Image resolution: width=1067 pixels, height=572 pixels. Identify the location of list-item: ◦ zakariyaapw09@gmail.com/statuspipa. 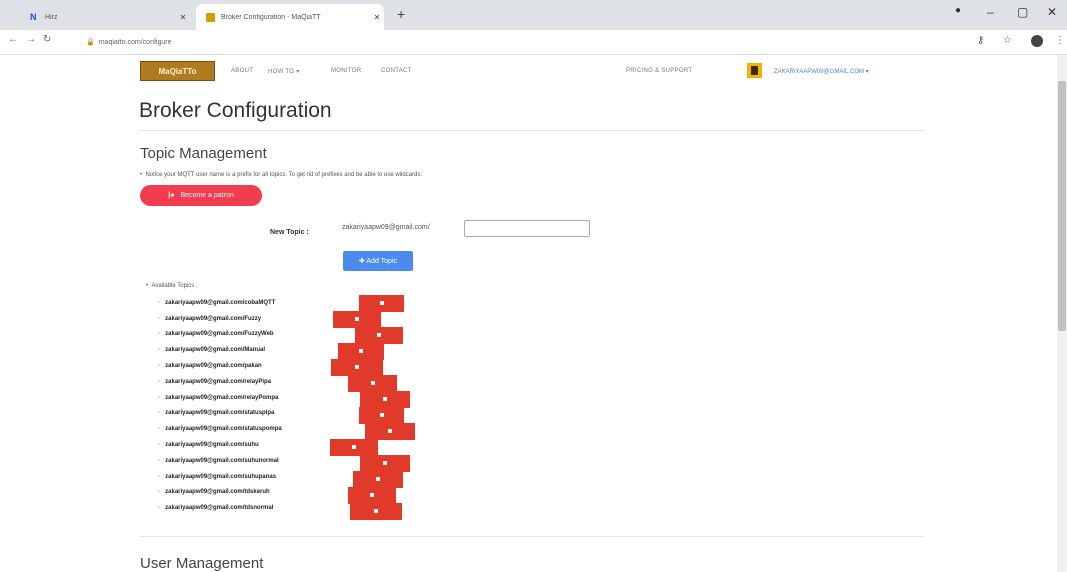
(216, 413).